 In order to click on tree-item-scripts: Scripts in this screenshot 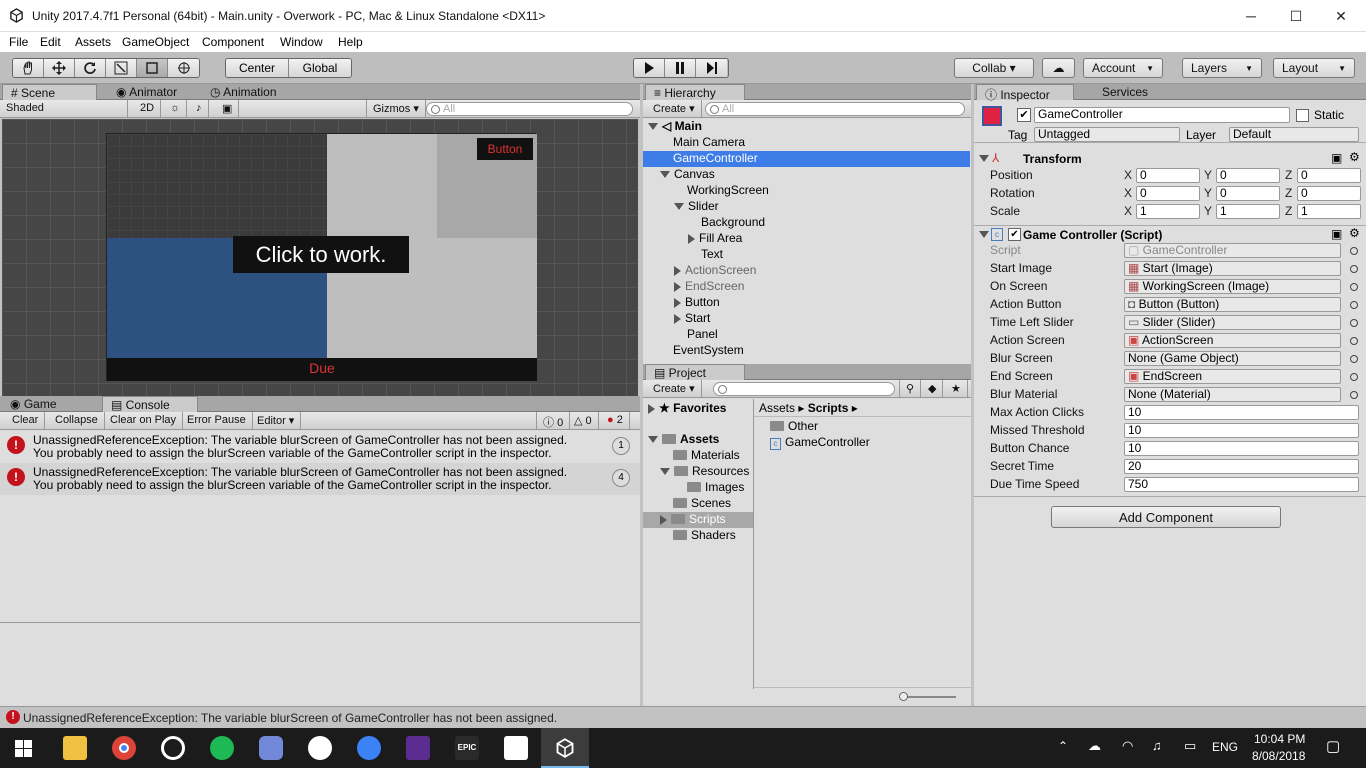, I will do `click(698, 520)`.